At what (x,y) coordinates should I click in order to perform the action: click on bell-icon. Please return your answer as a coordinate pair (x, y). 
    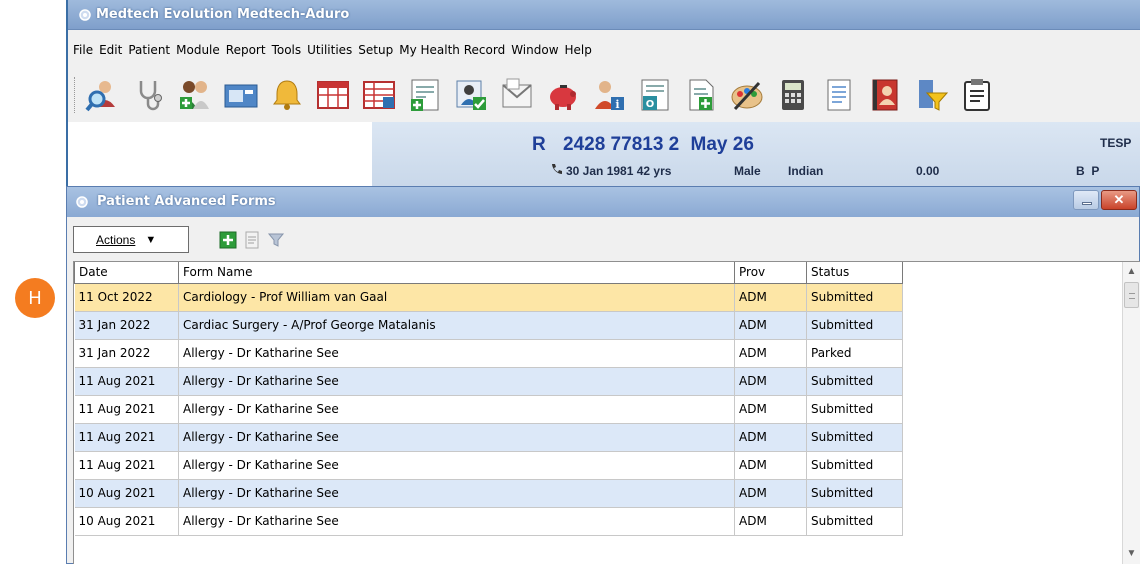
    Looking at the image, I should click on (287, 95).